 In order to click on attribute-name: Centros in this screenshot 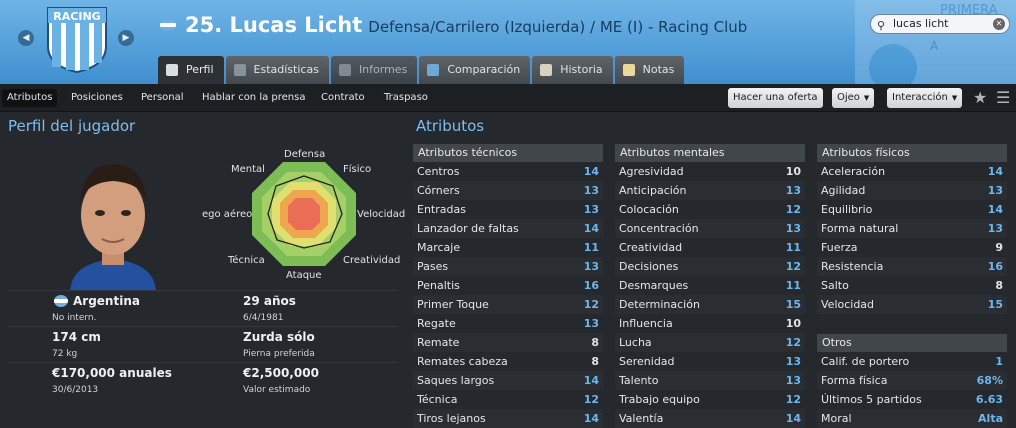, I will do `click(438, 171)`.